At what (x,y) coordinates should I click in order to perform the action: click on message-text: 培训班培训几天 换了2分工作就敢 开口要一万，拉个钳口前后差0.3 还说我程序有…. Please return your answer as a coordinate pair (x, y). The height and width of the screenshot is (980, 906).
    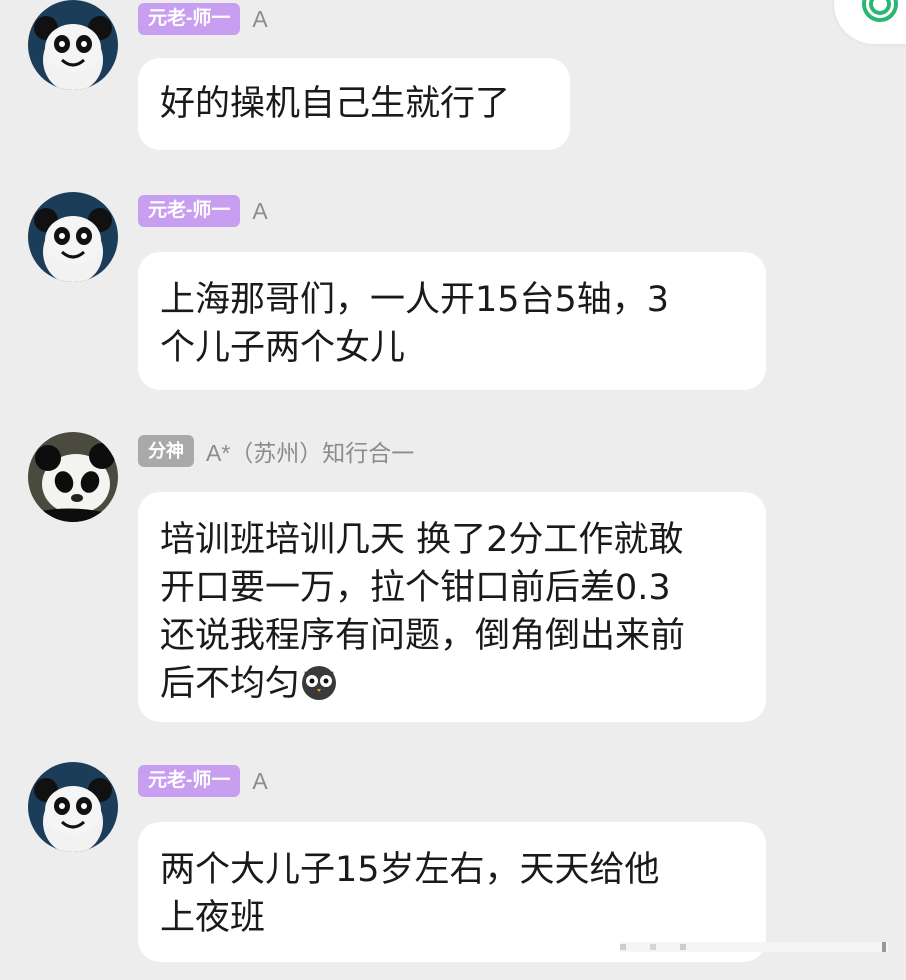
    Looking at the image, I should click on (423, 612).